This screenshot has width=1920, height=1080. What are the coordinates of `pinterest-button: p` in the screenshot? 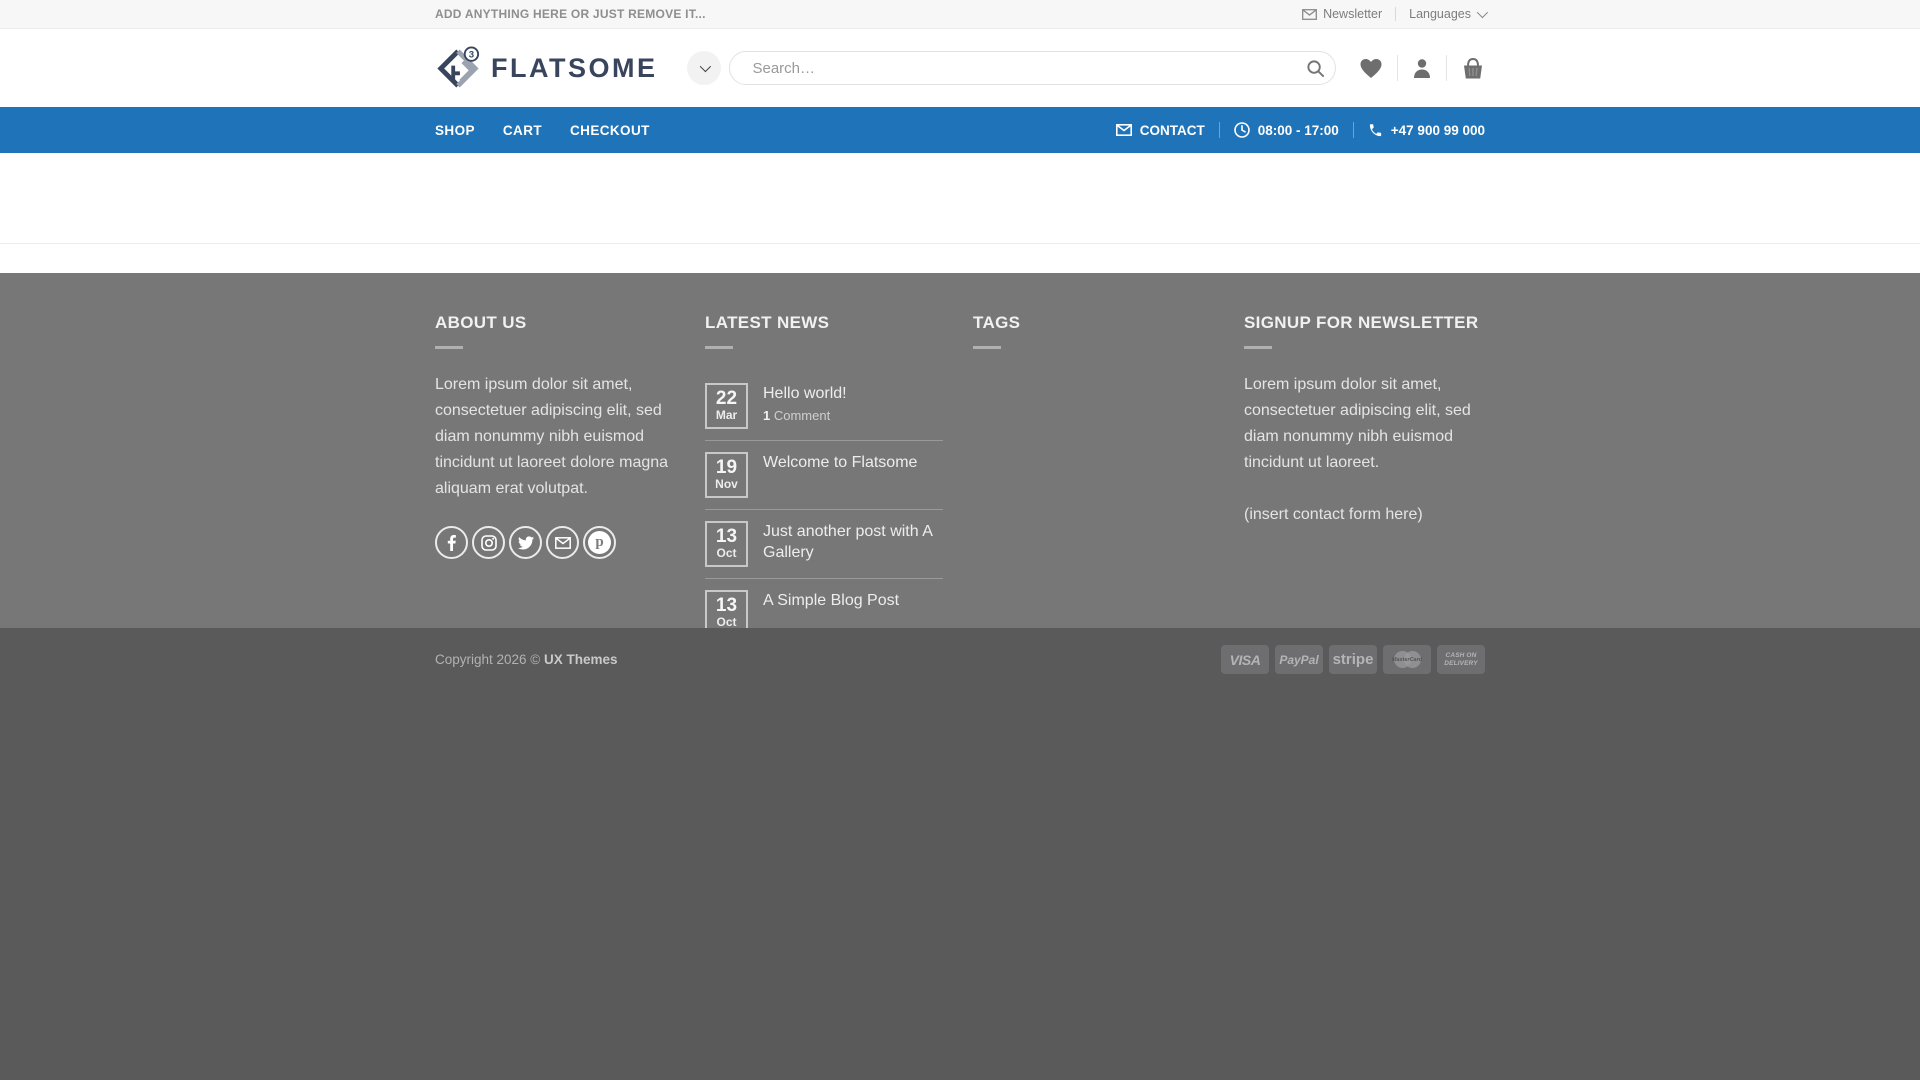 It's located at (599, 542).